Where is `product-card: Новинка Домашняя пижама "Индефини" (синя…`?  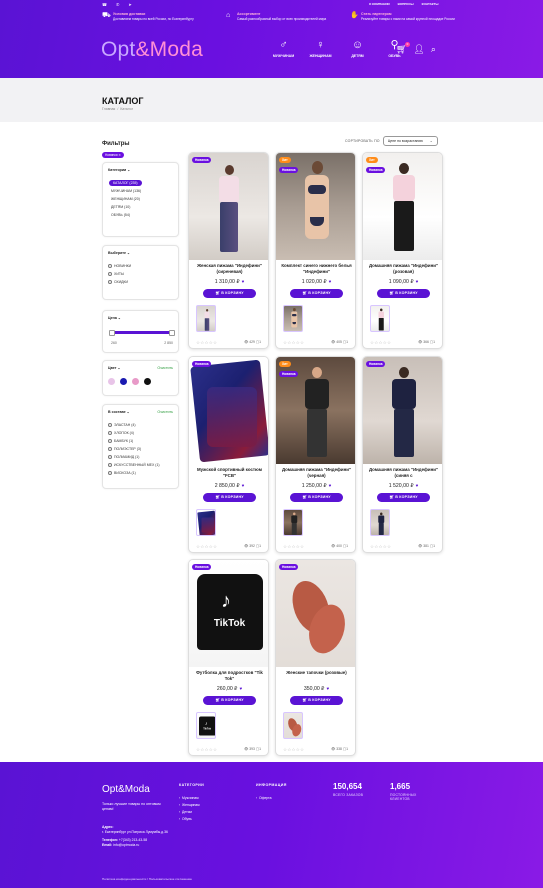 product-card: Новинка Домашняя пижама "Индефини" (синя… is located at coordinates (402, 454).